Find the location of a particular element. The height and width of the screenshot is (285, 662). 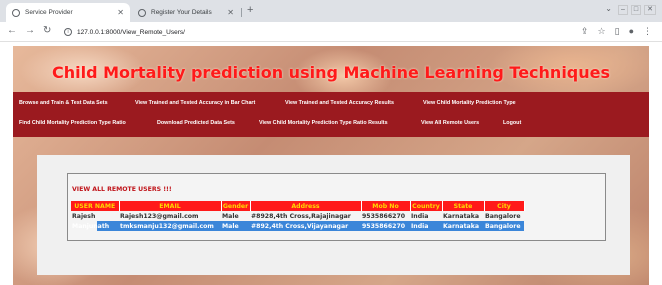

reload-icon: ↻ is located at coordinates (47, 30).